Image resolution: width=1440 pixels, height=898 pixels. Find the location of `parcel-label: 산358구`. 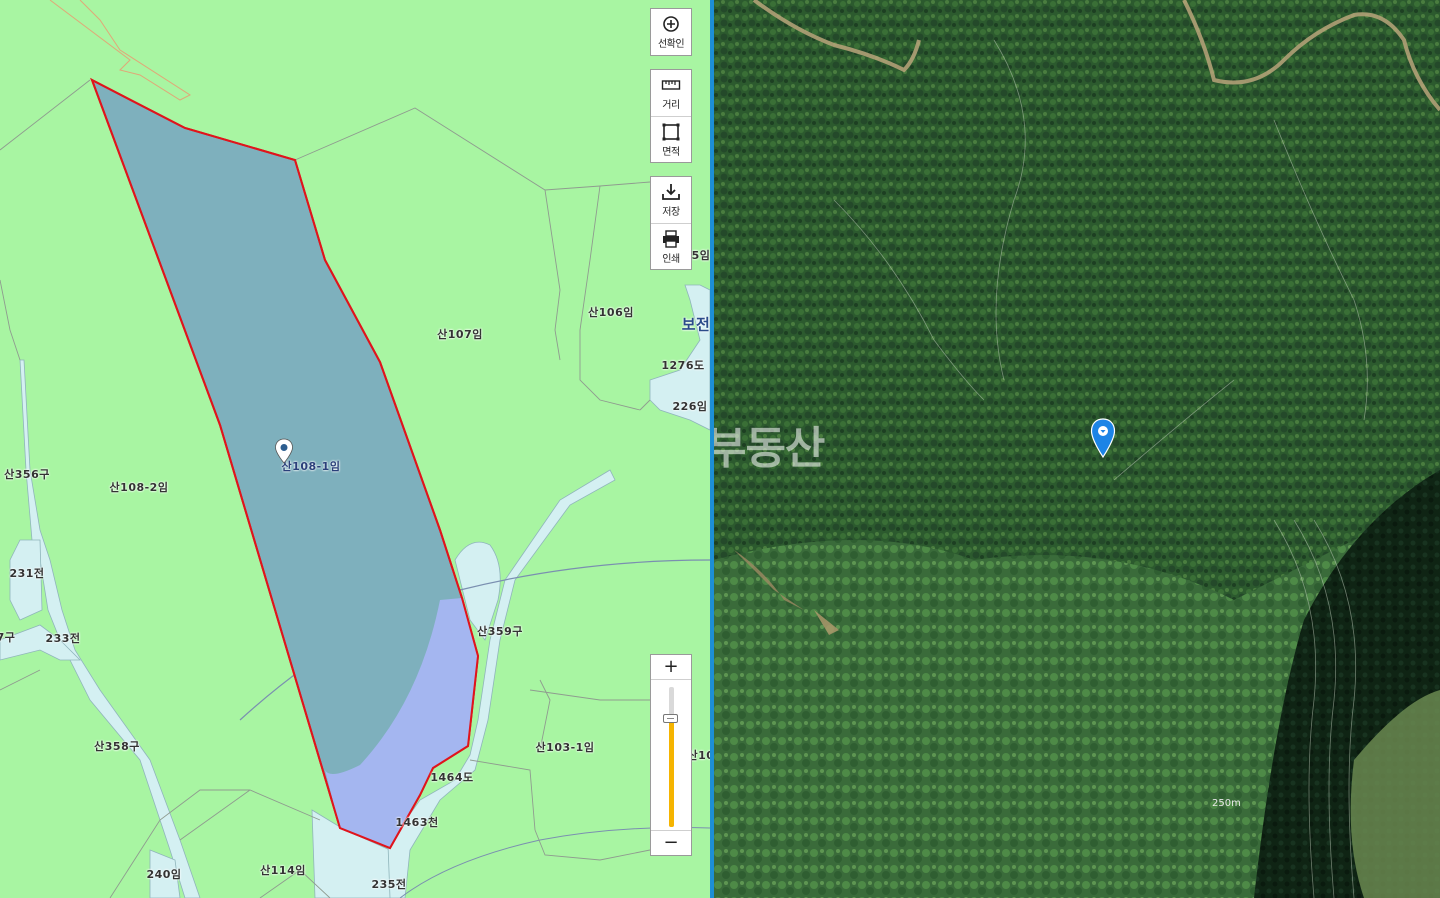

parcel-label: 산358구 is located at coordinates (117, 746).